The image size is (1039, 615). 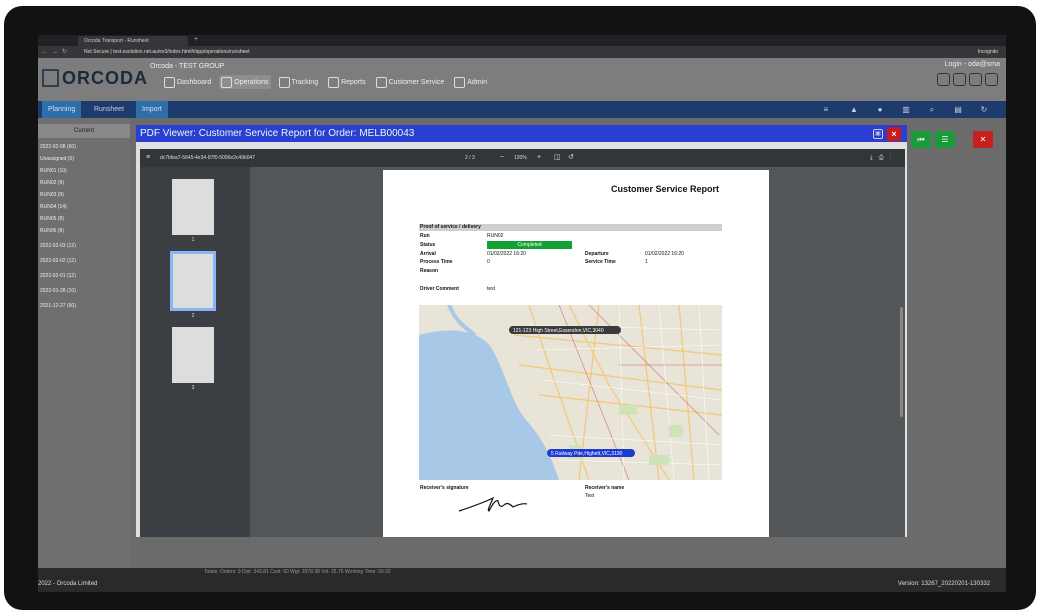 What do you see at coordinates (959, 79) in the screenshot?
I see `fullscreen-icon` at bounding box center [959, 79].